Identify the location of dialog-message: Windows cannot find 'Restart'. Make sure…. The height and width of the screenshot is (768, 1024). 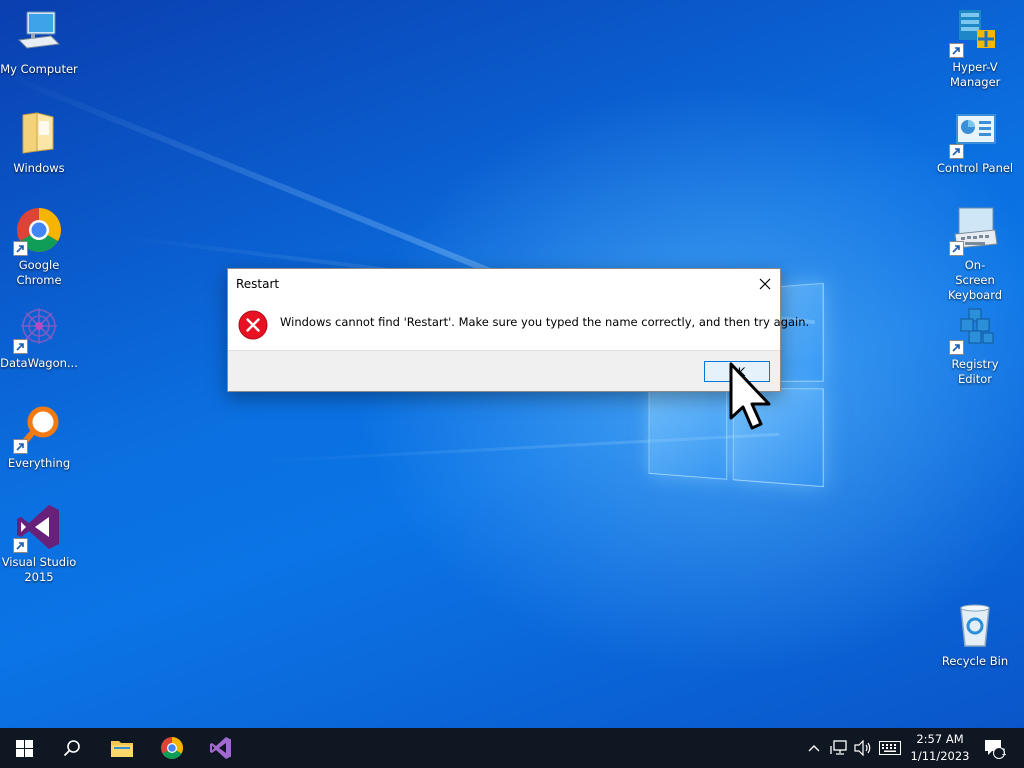
(544, 322).